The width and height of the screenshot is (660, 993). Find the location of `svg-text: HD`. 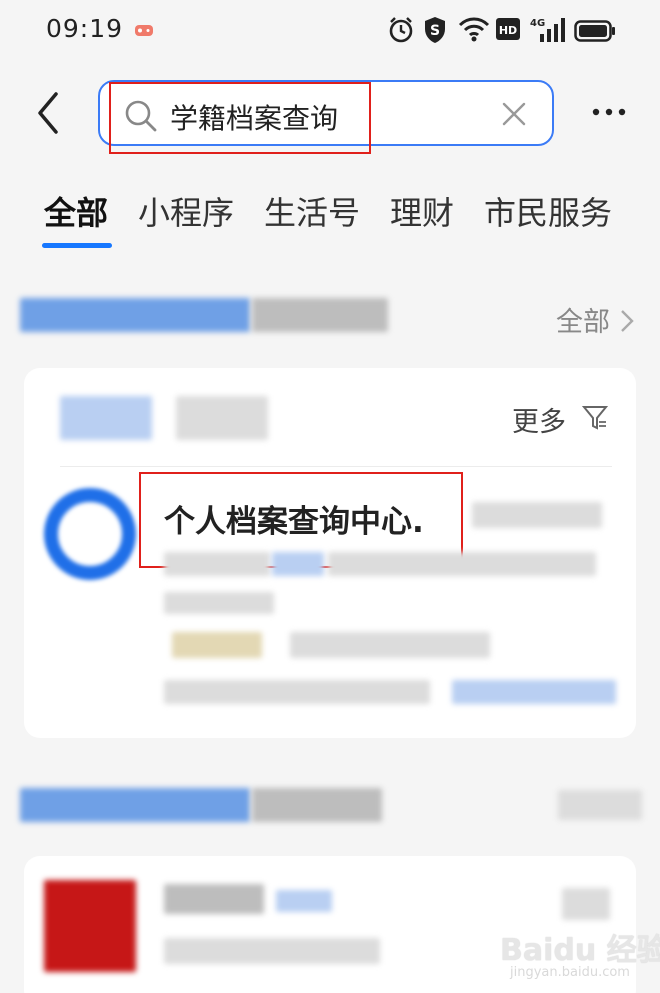

svg-text: HD is located at coordinates (508, 30).